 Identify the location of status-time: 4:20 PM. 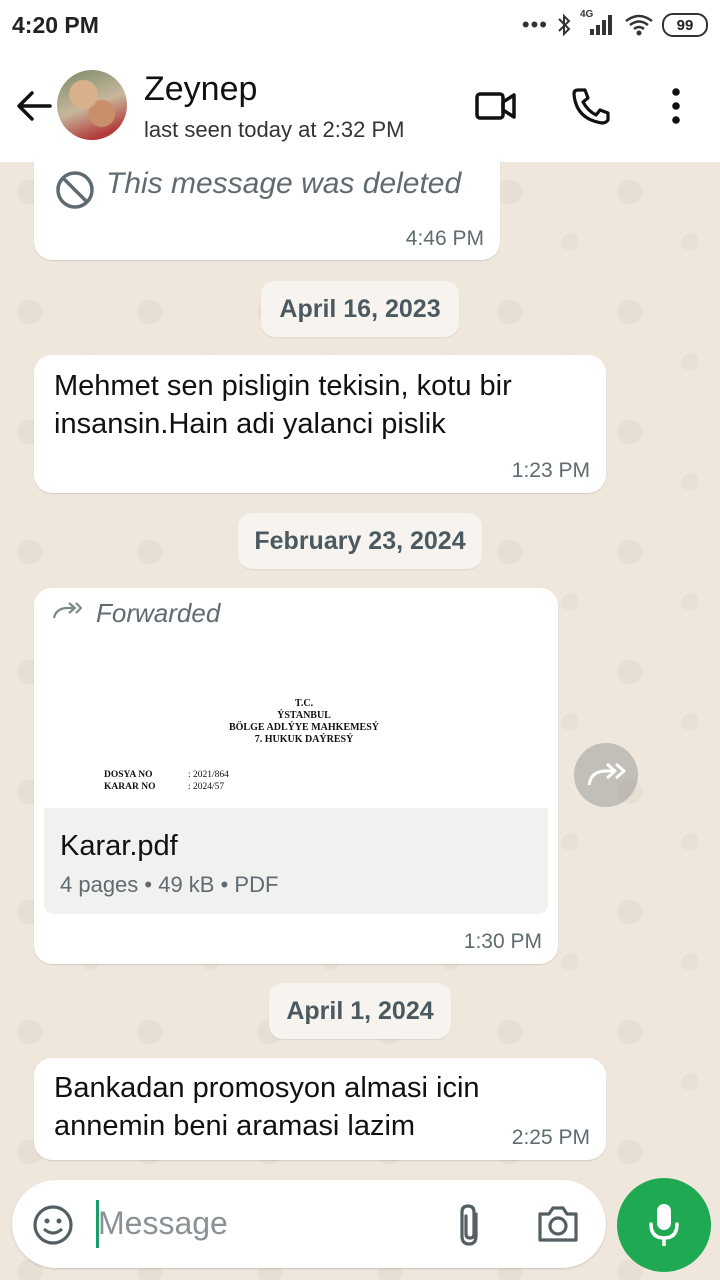
(55, 25).